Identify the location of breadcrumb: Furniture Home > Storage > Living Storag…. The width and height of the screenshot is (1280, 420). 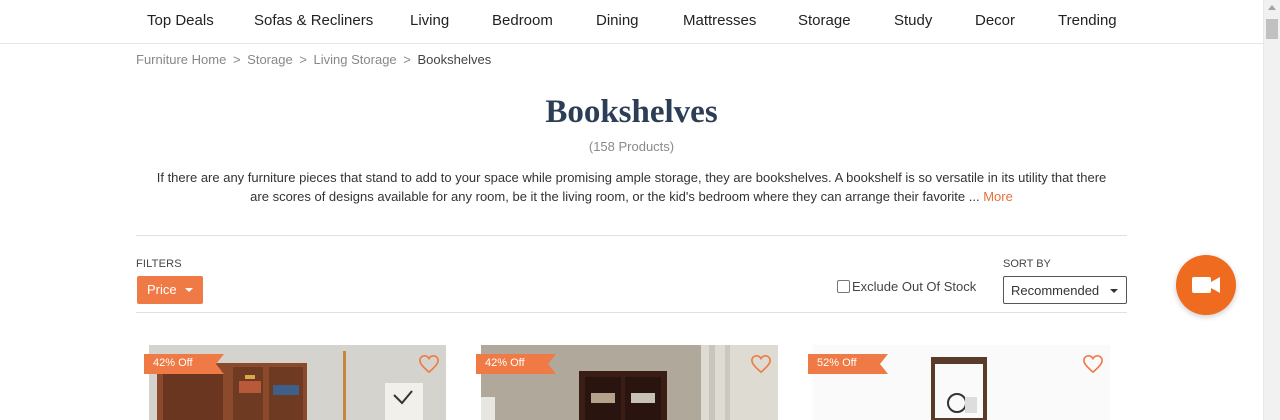
(313, 59).